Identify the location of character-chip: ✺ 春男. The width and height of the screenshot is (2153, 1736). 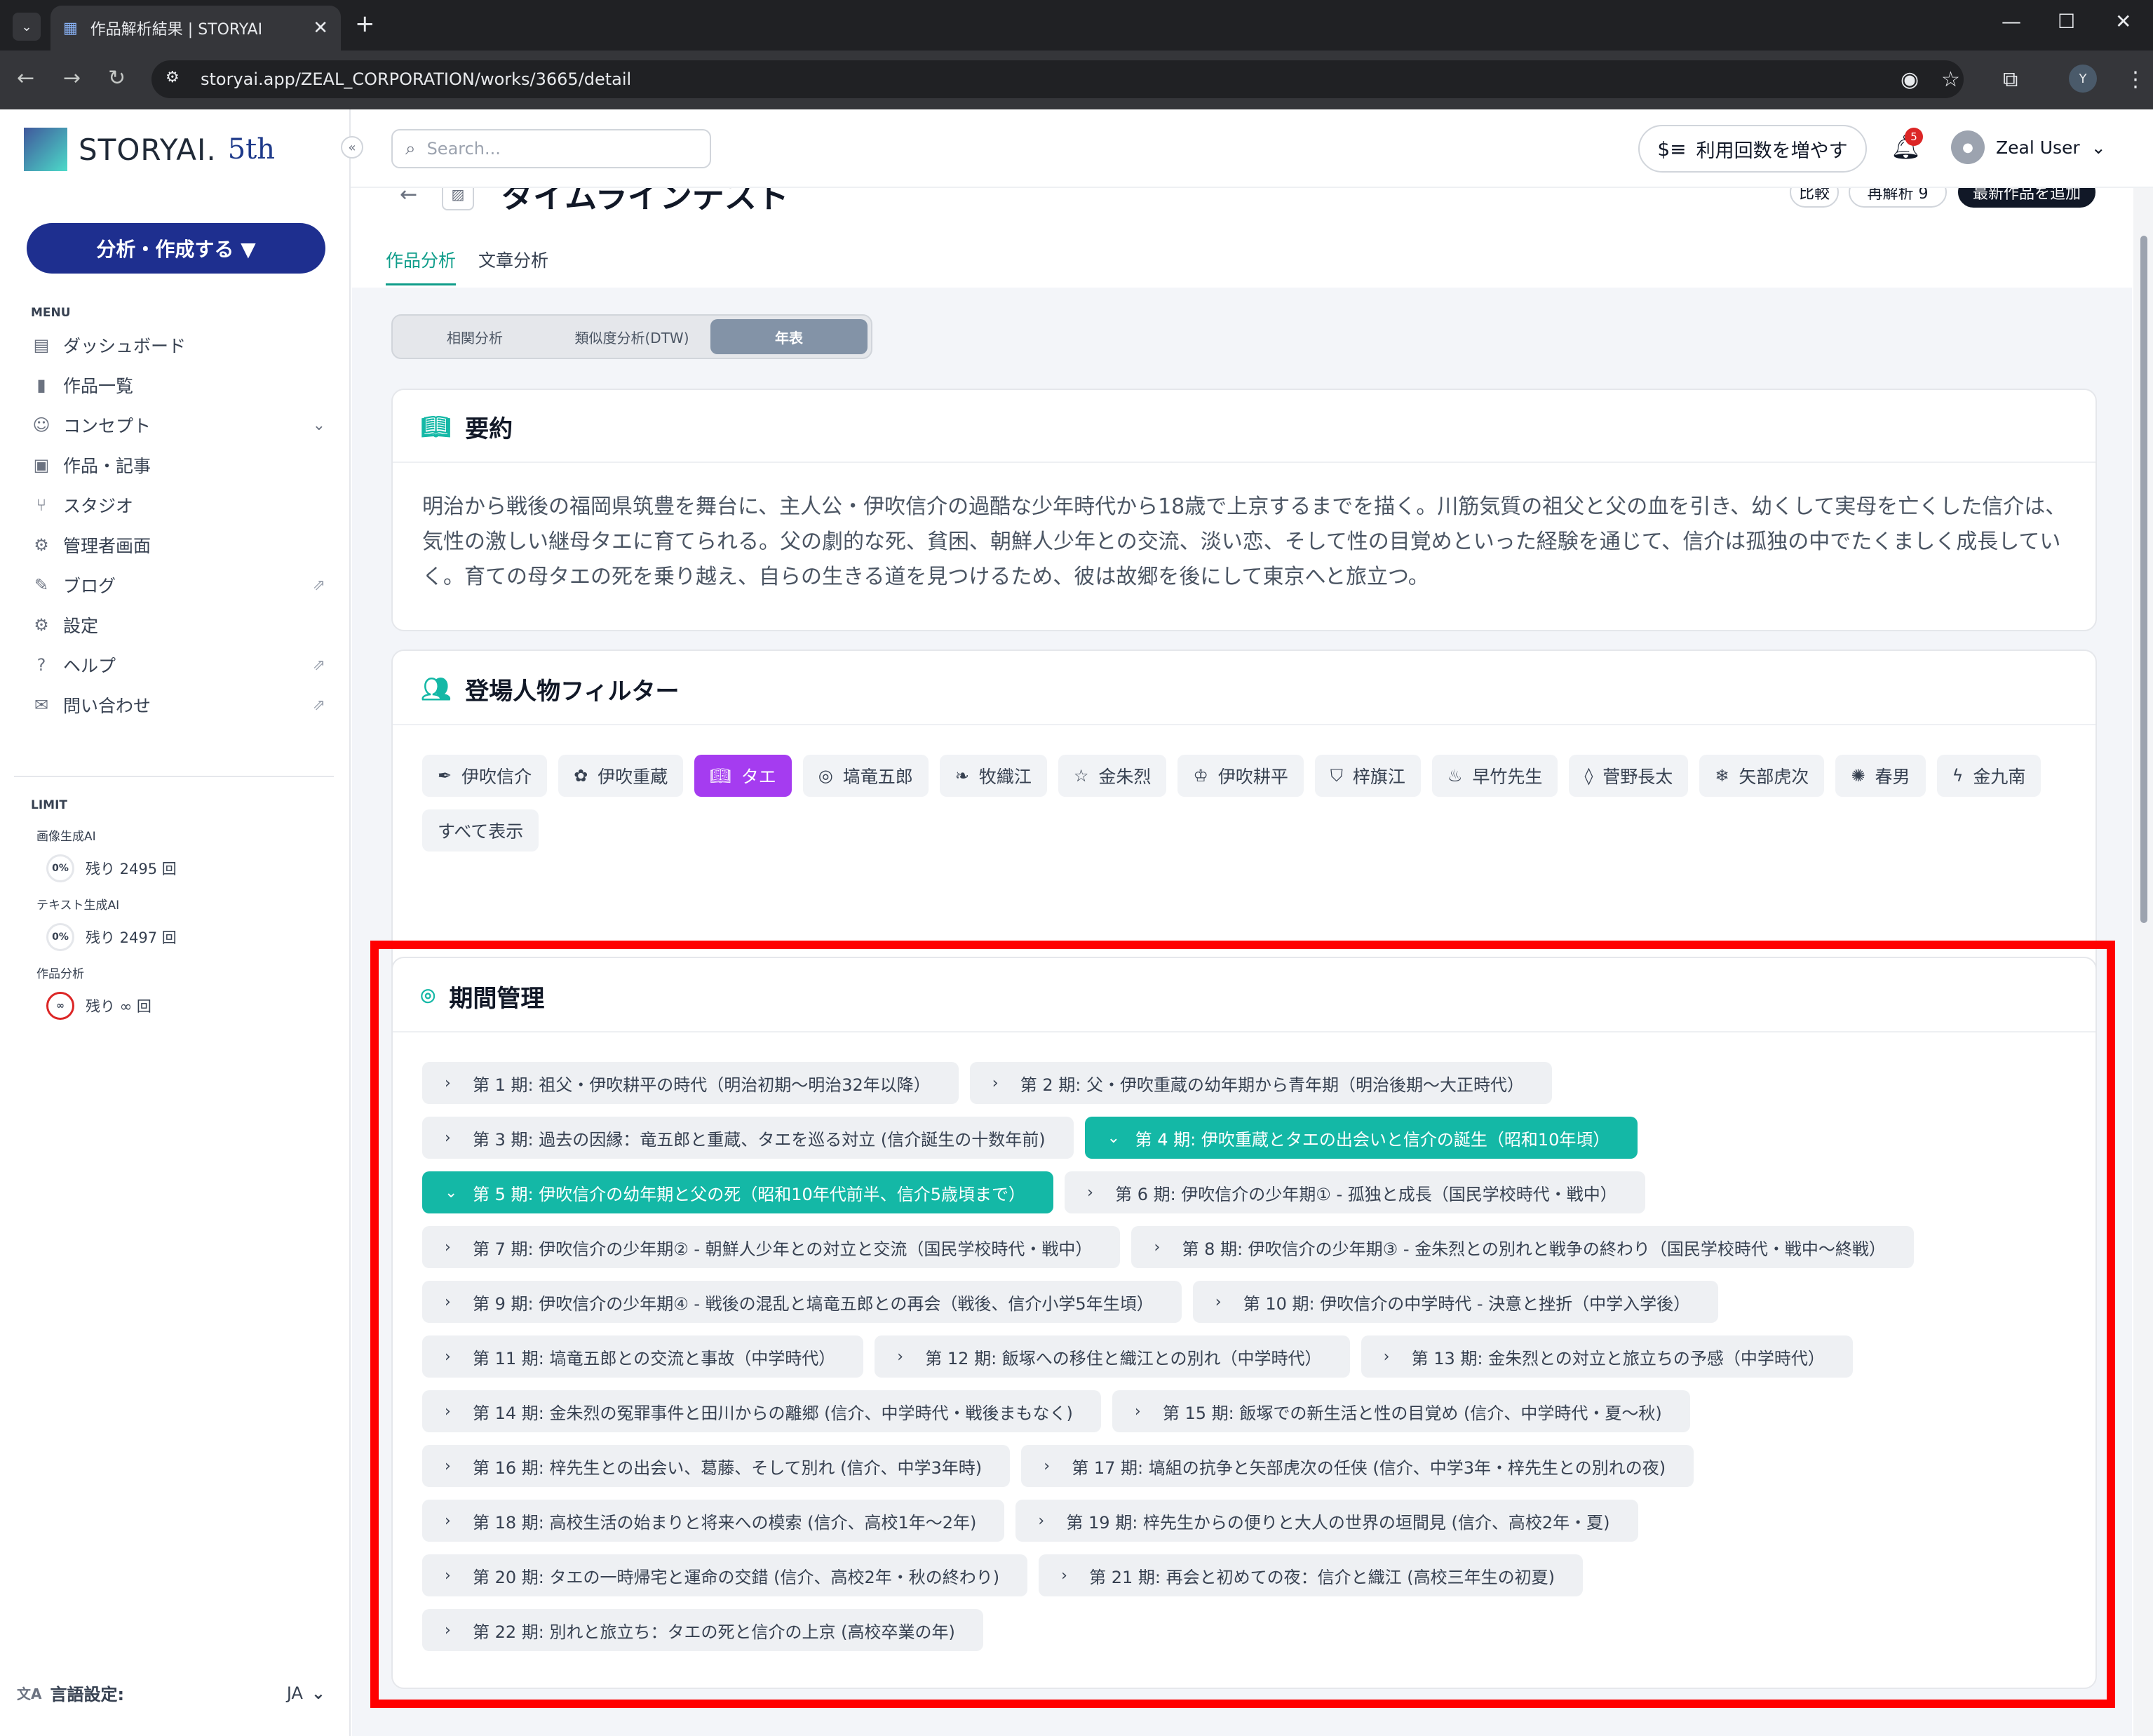
(1880, 776).